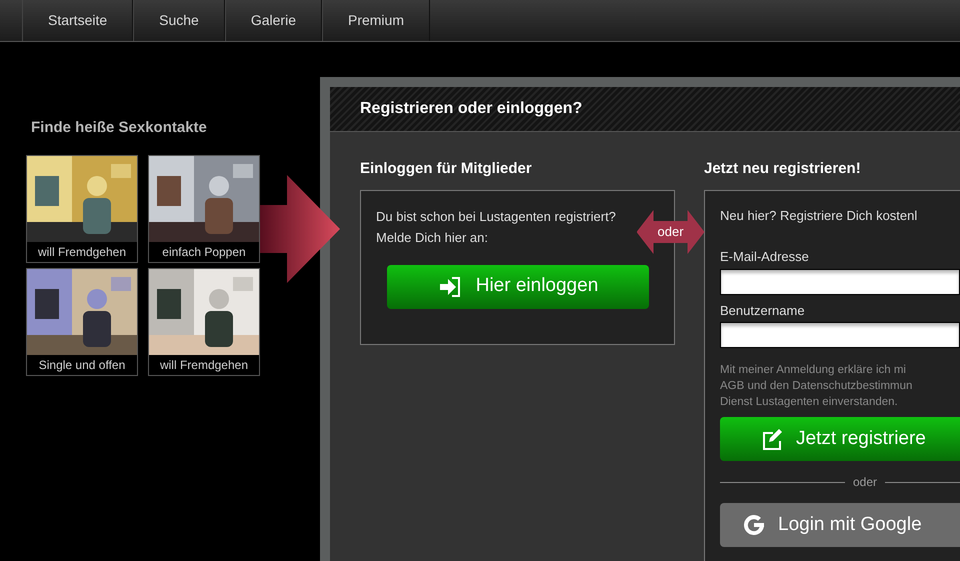 The height and width of the screenshot is (561, 960). I want to click on google-icon, so click(754, 525).